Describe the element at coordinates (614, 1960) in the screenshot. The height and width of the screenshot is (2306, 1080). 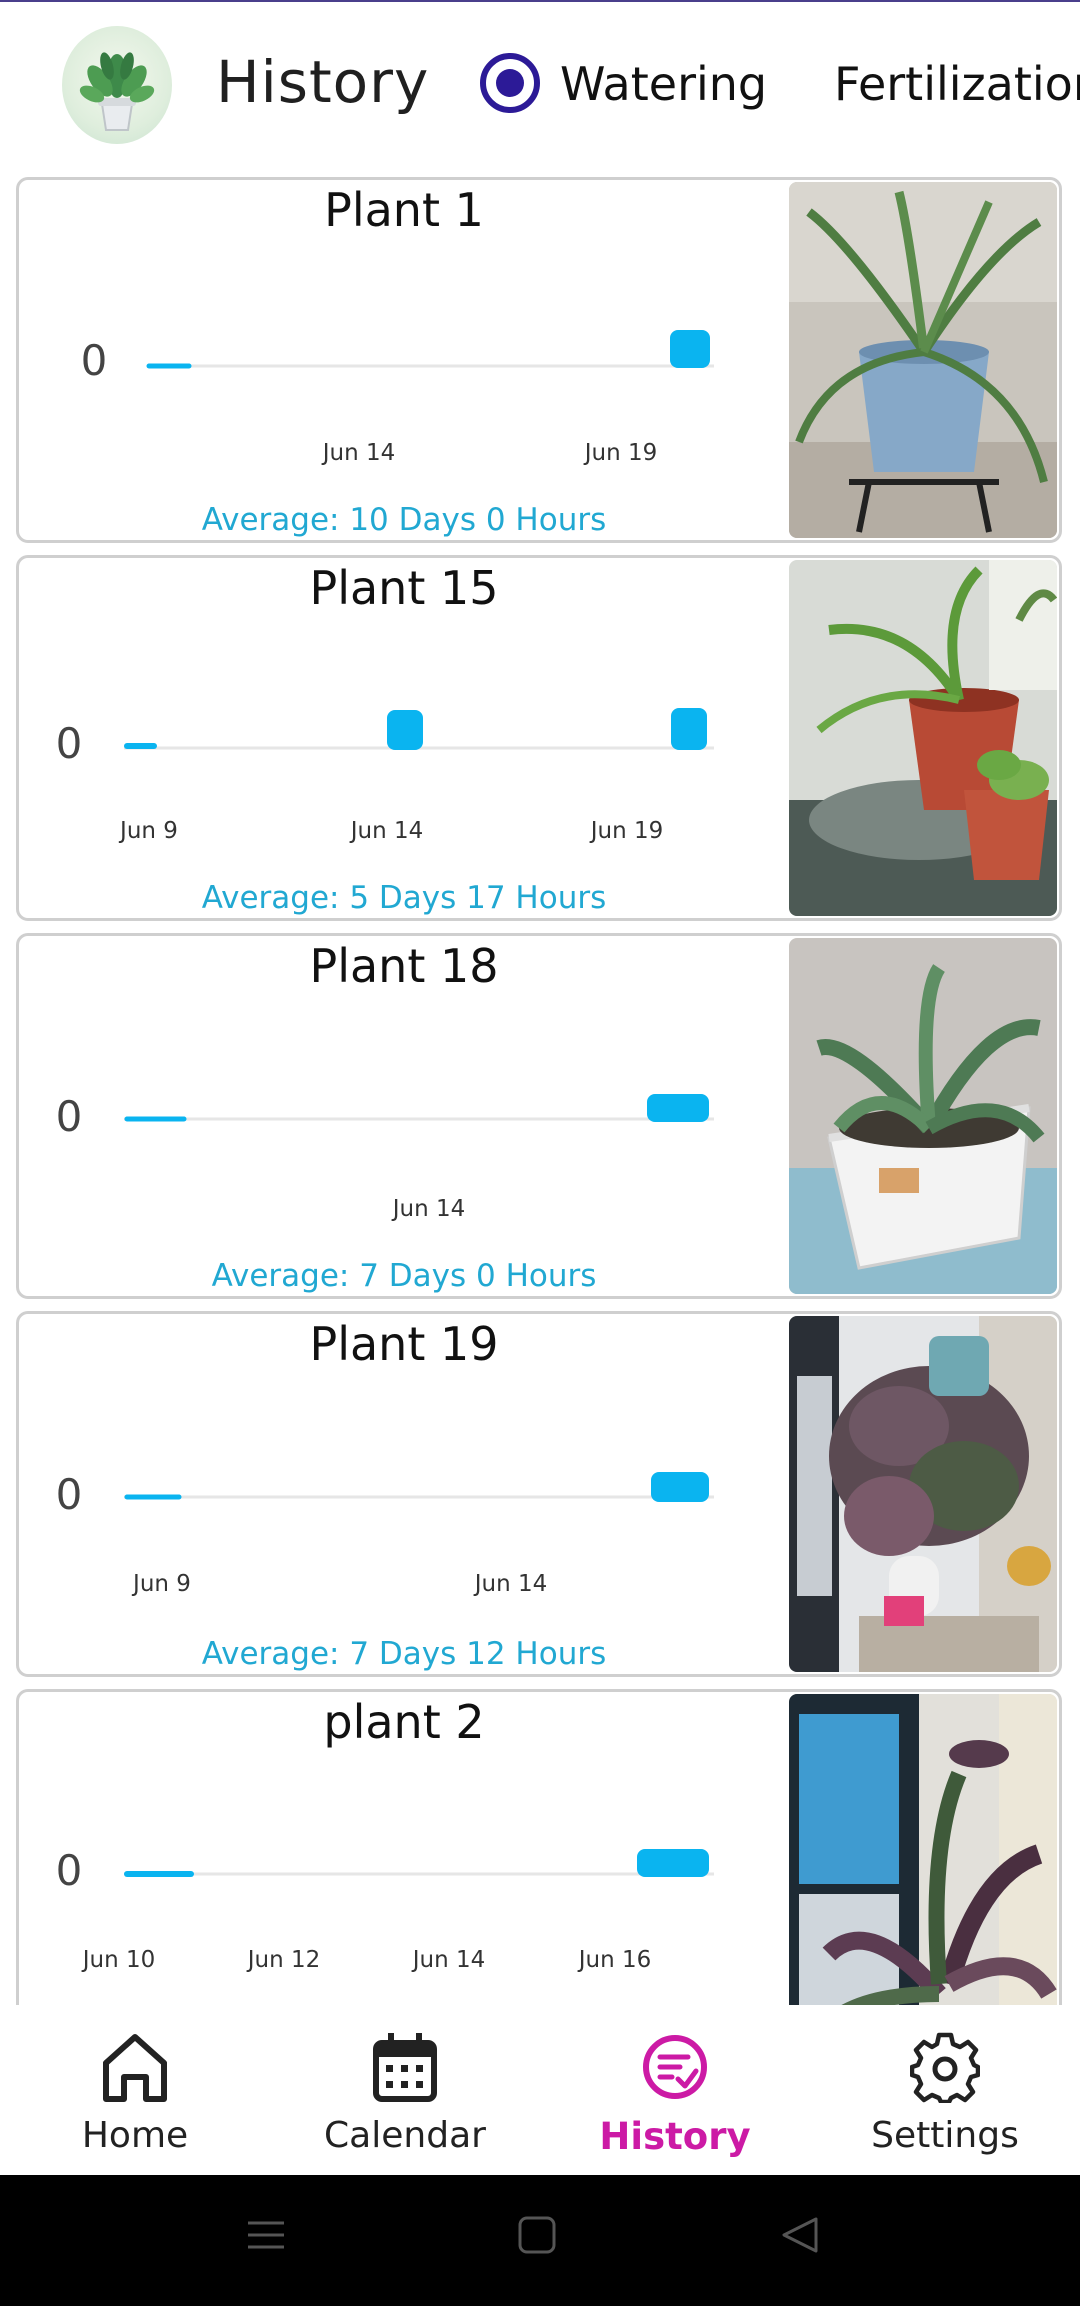
I see `x-tick-label: Jun 16` at that location.